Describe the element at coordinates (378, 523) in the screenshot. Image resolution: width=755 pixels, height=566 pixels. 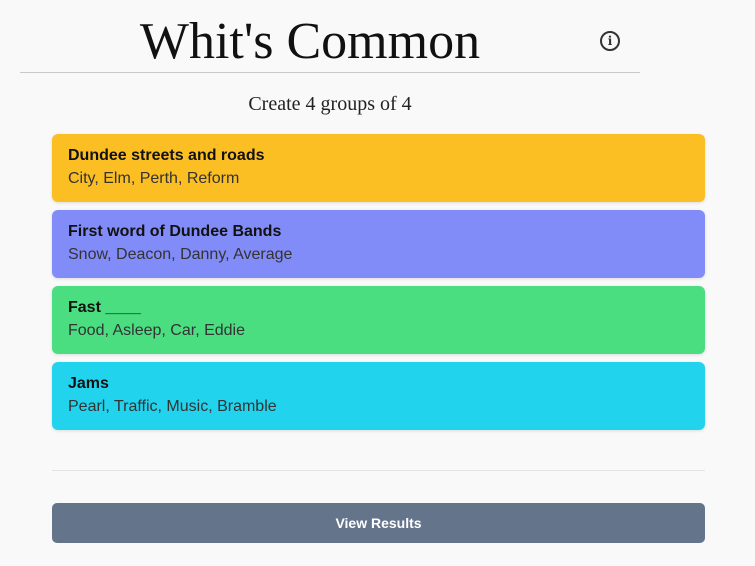
I see `view-results-button: View Results` at that location.